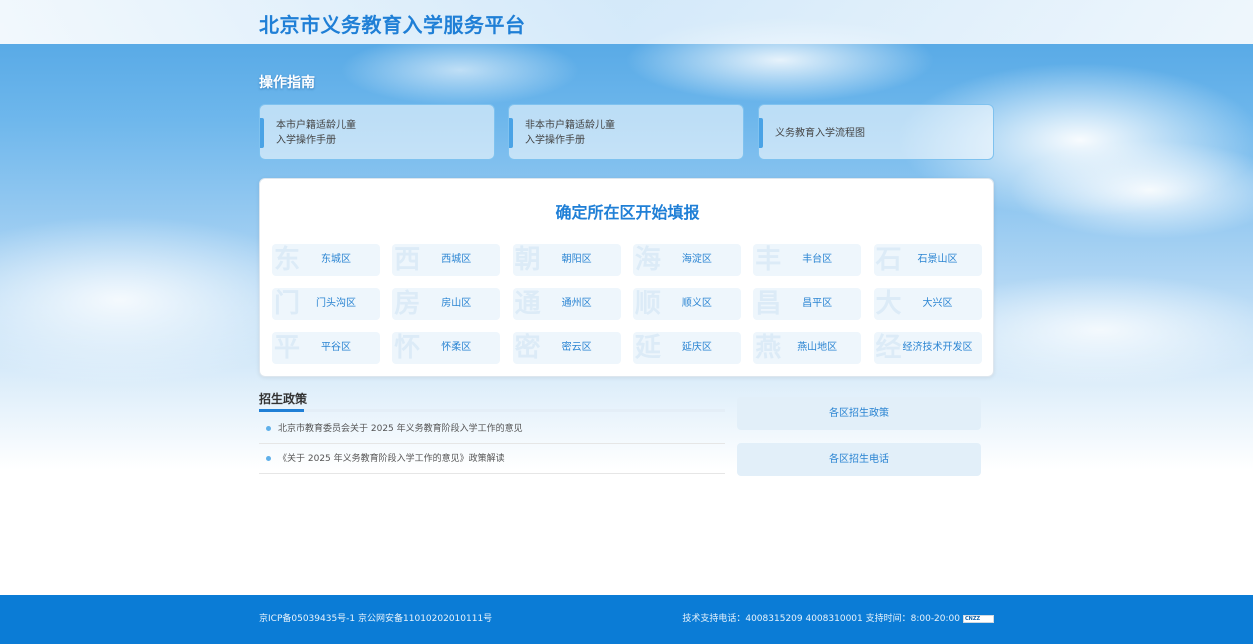 The height and width of the screenshot is (644, 1253). I want to click on district-button: 大大兴区, so click(927, 304).